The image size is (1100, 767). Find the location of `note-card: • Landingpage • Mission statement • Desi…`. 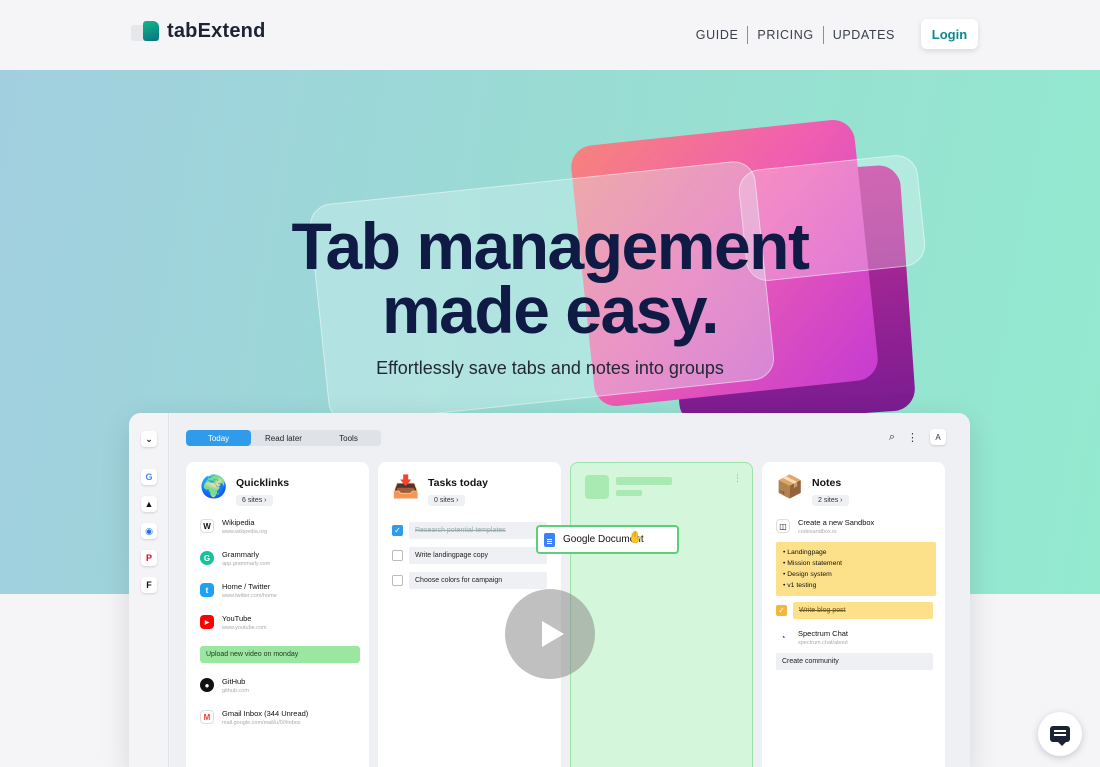

note-card: • Landingpage • Mission statement • Desi… is located at coordinates (856, 569).